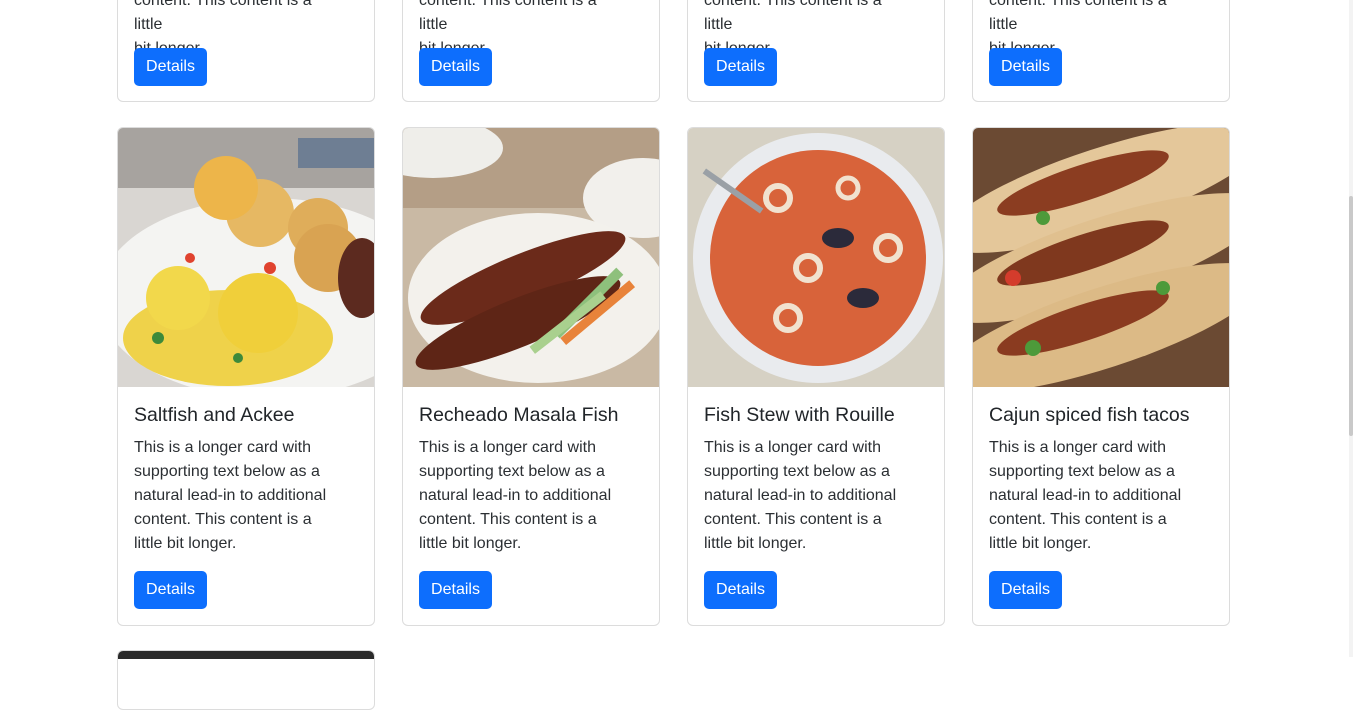 Image resolution: width=1353 pixels, height=710 pixels. I want to click on card-title: Recheado Masala Fish, so click(519, 415).